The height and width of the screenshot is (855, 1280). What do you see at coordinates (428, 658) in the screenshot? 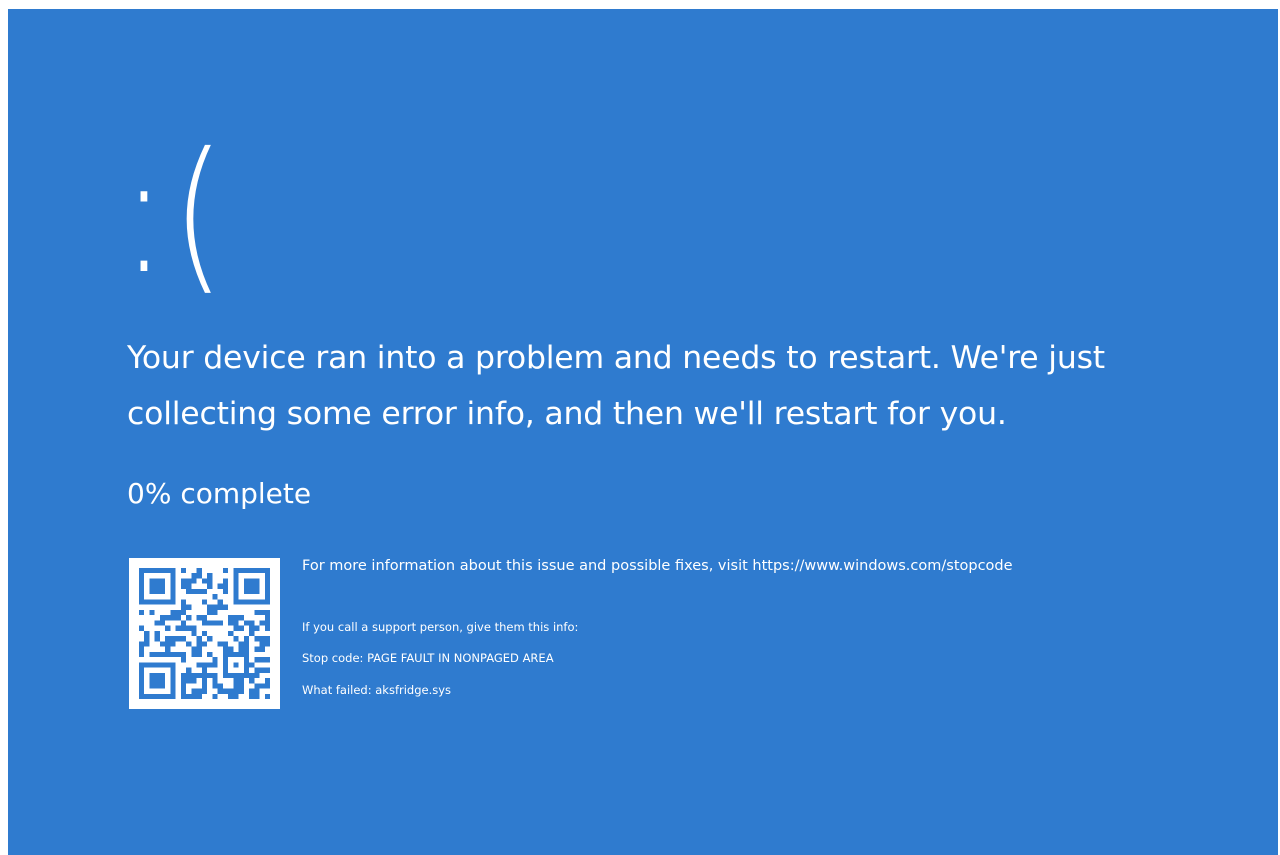
I see `stop-code-text: Stop code: PAGE FAULT IN NONPAGED AREA` at bounding box center [428, 658].